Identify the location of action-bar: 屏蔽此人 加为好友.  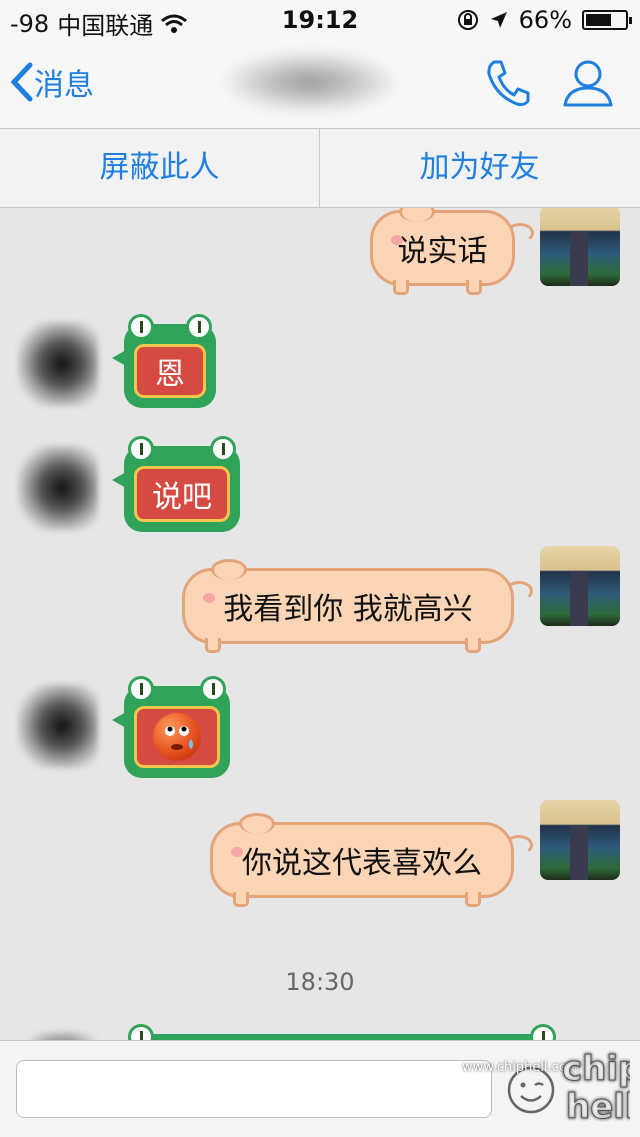
(320, 168).